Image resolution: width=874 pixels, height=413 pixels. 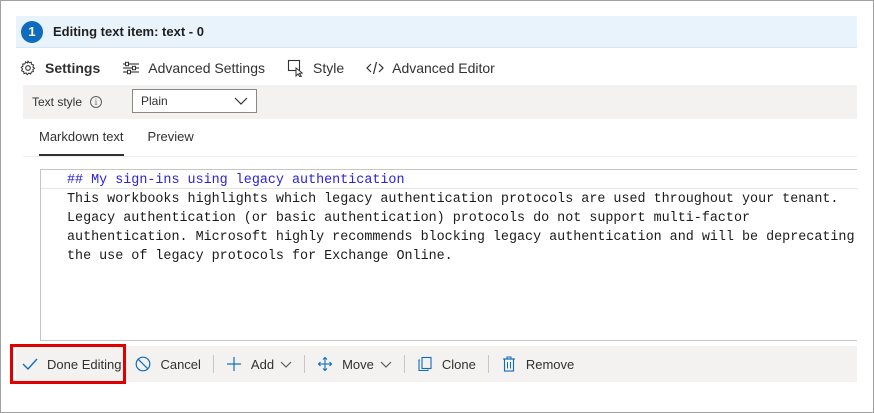 I want to click on cancel-icon, so click(x=143, y=364).